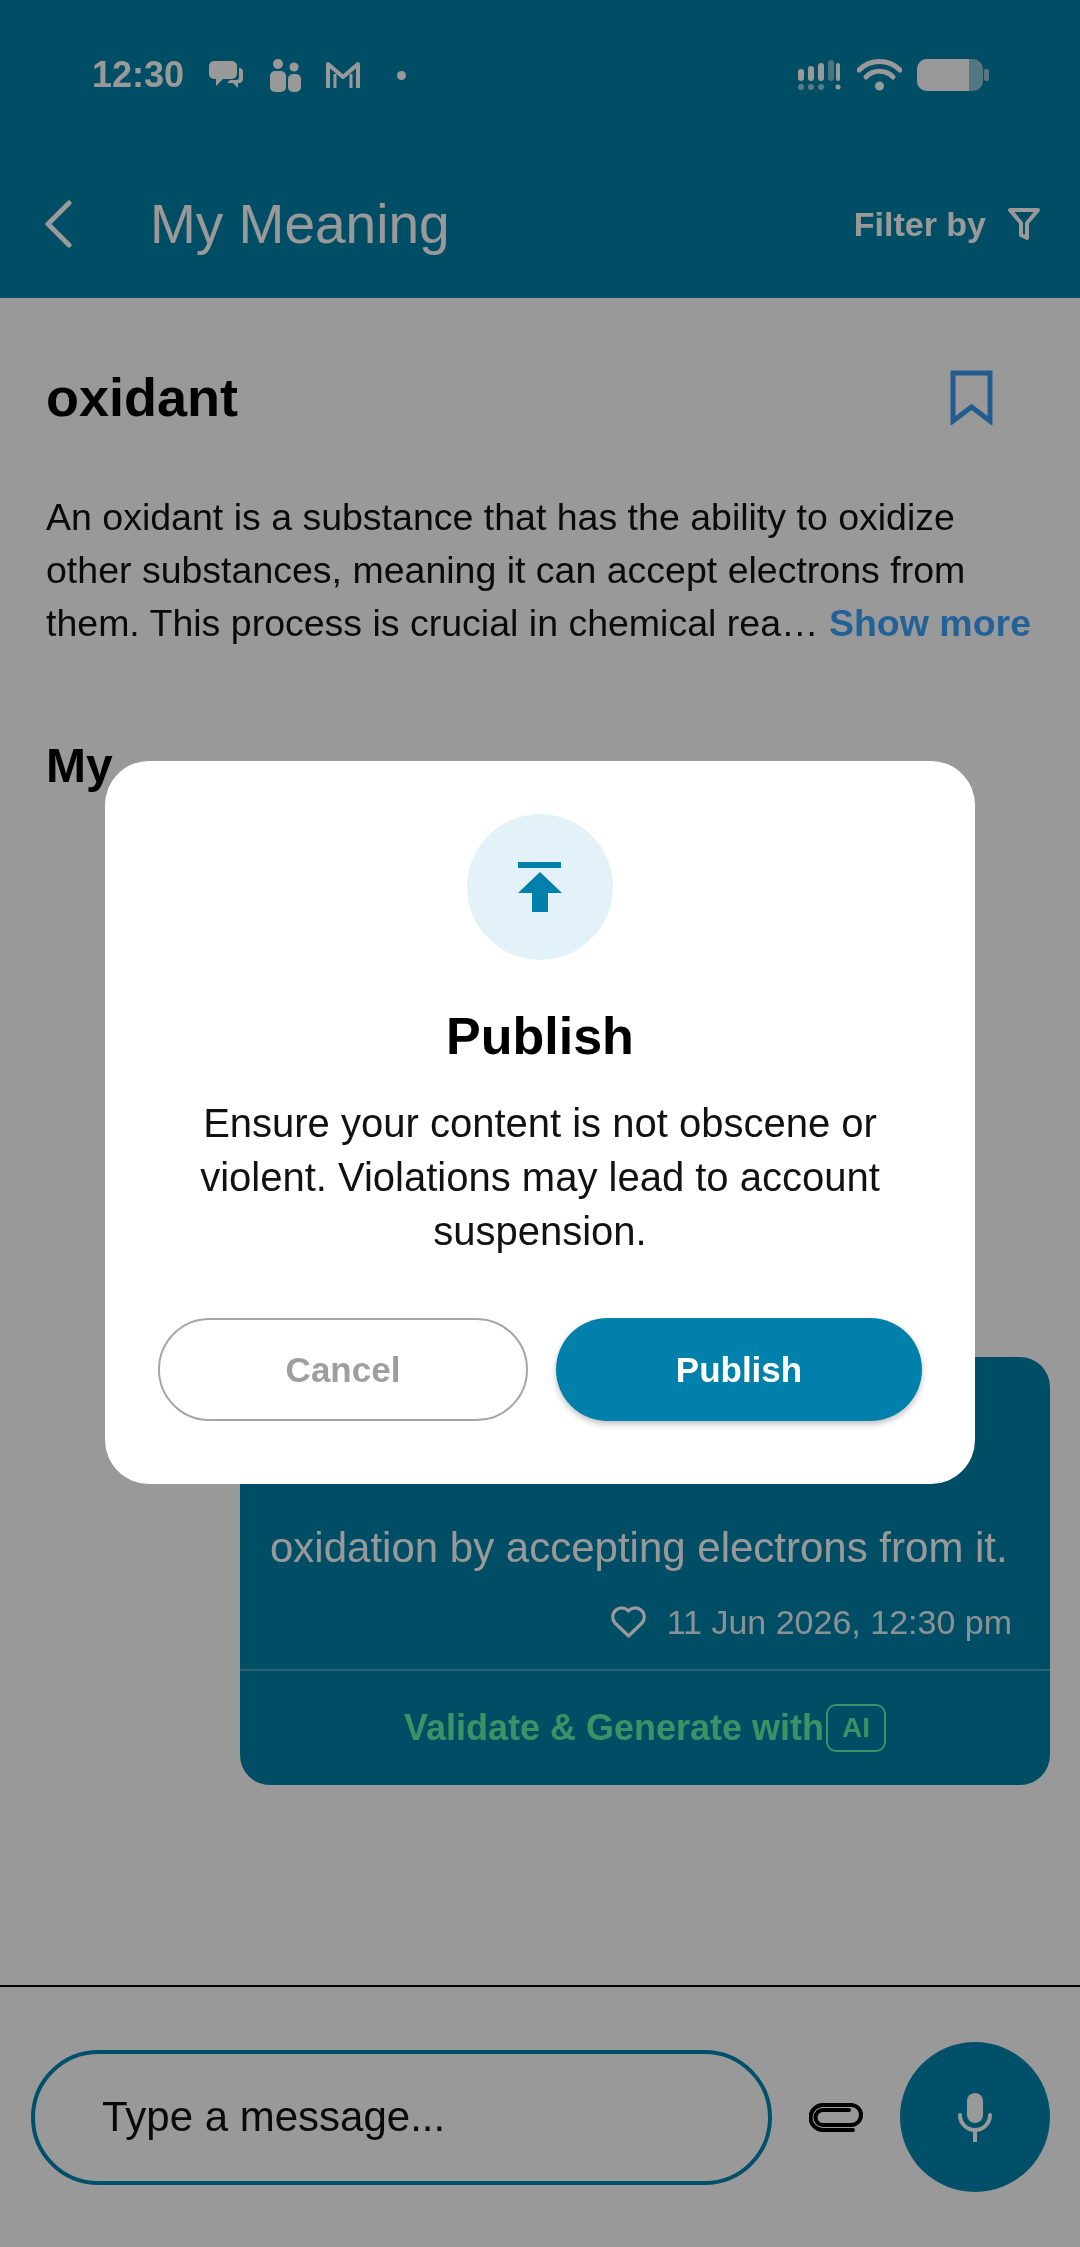  Describe the element at coordinates (343, 1369) in the screenshot. I see `cancel-button: Cancel` at that location.